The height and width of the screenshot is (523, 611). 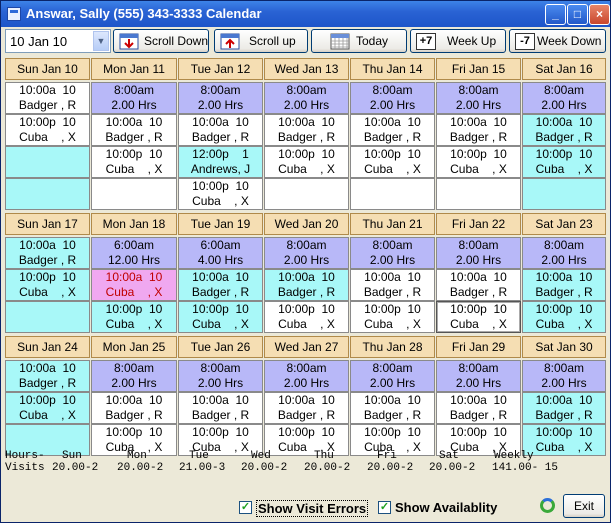 I want to click on calendar-cell: 6:00am 4.00 Hrs, so click(x=220, y=253).